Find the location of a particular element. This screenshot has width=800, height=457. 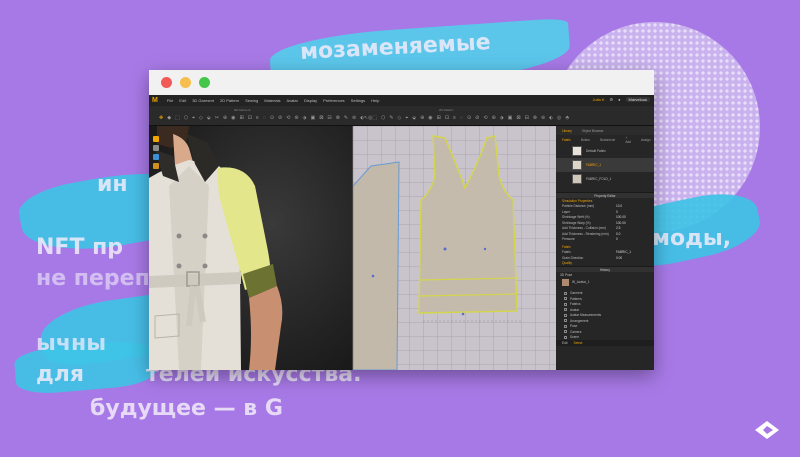

tool-2d-icon: ⊕ is located at coordinates (422, 118).